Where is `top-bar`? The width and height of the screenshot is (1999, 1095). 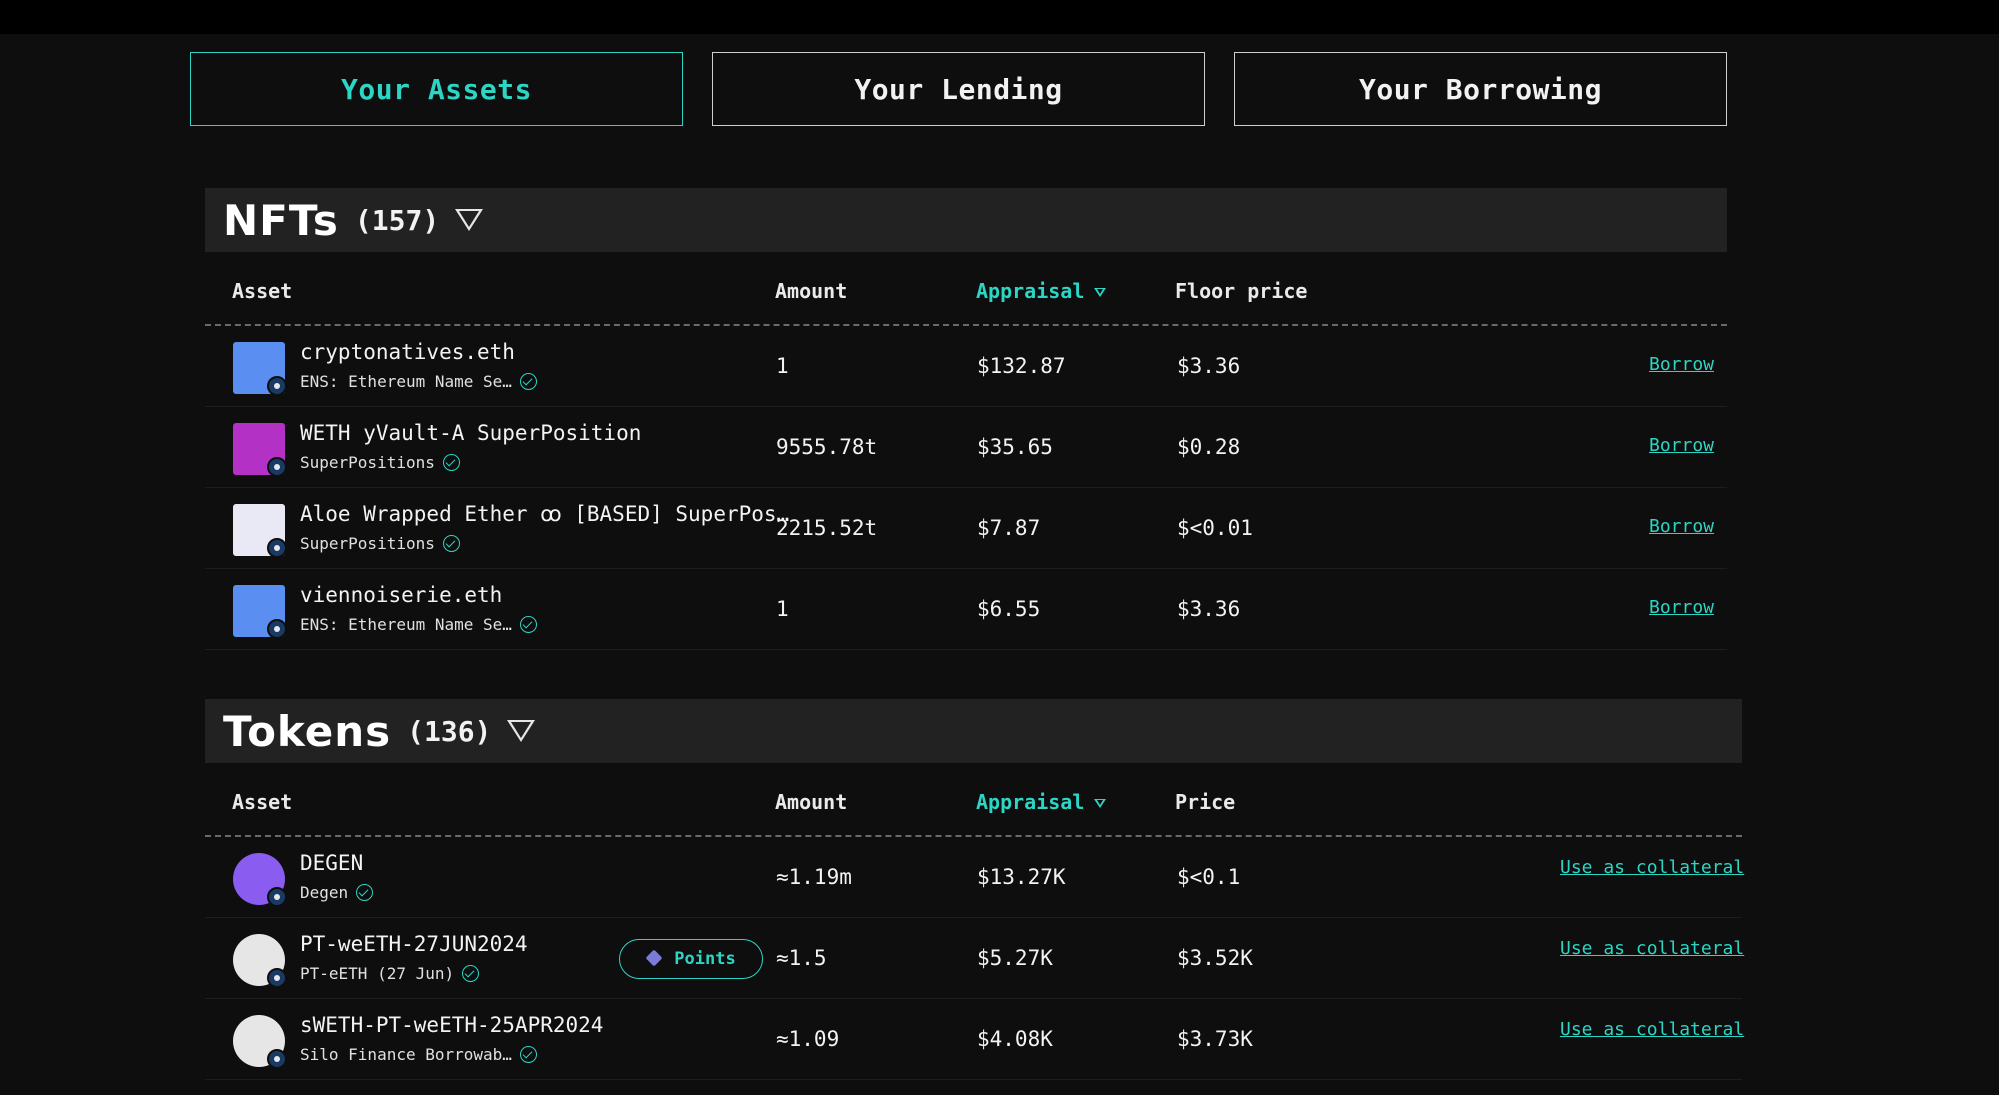 top-bar is located at coordinates (999, 17).